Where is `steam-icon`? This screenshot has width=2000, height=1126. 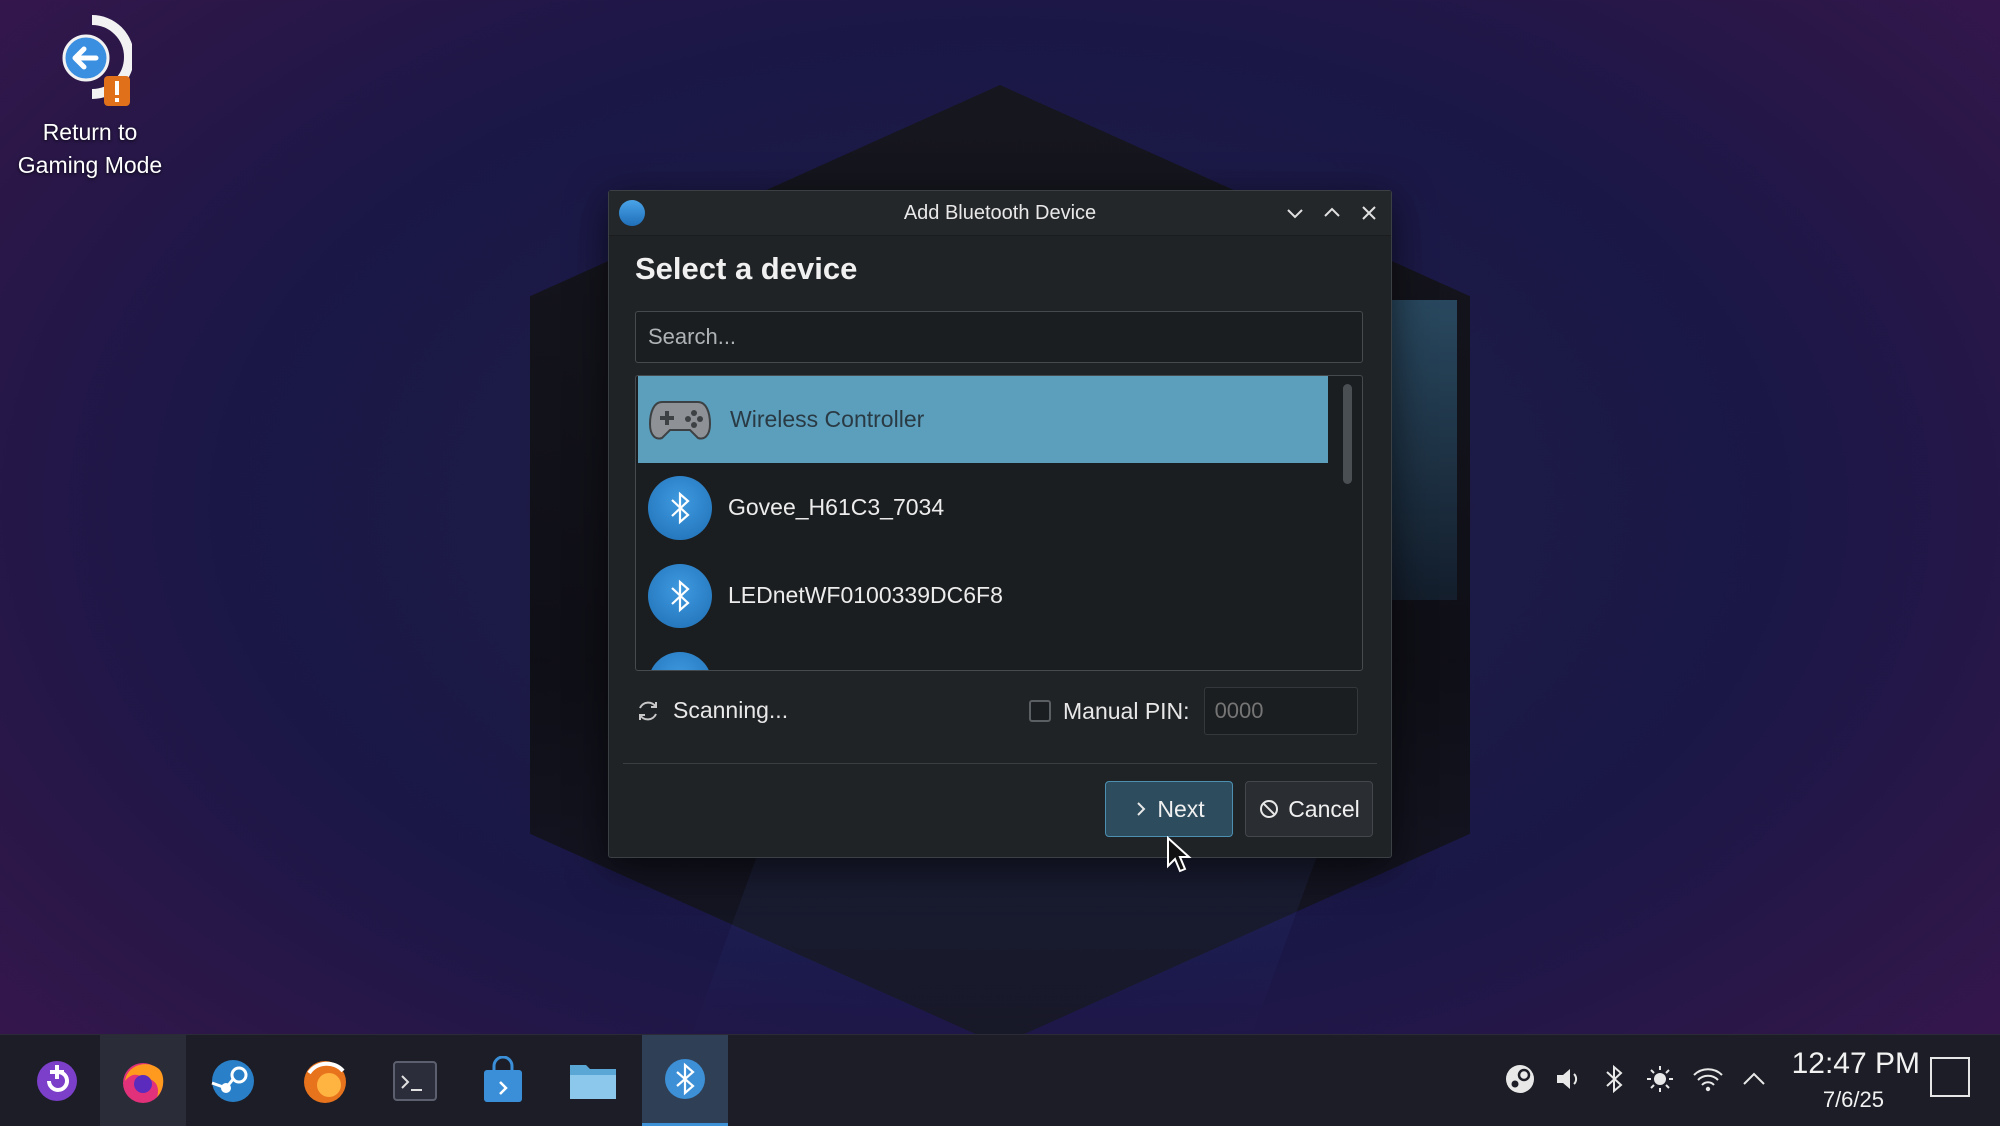
steam-icon is located at coordinates (232, 1080).